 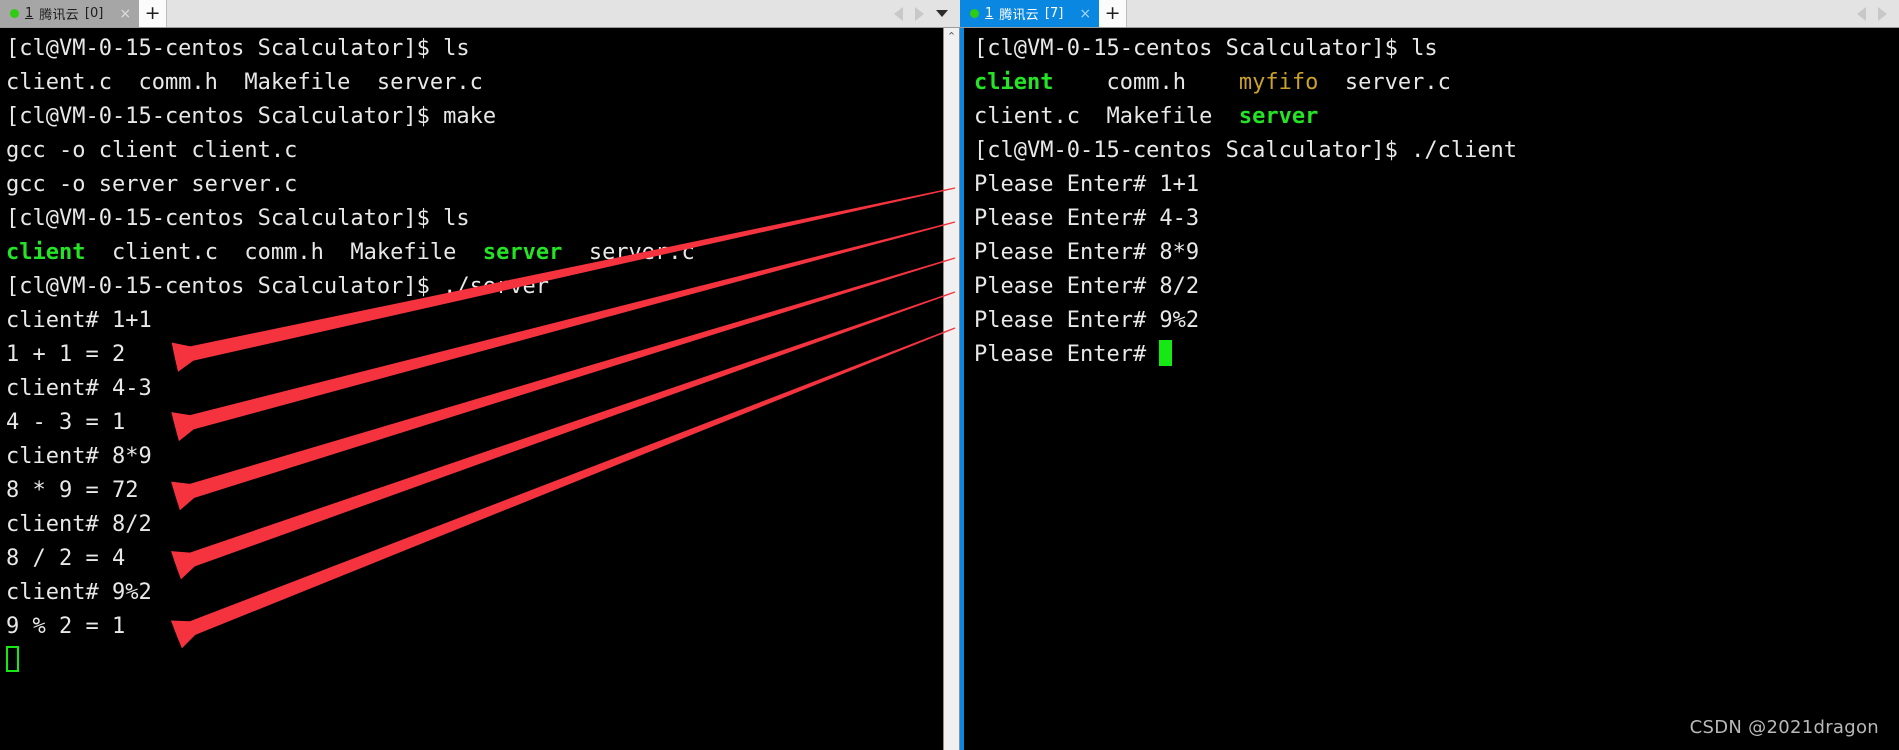 I want to click on left-tab-bar: 1 腾讯云 [0] × +, so click(x=480, y=14).